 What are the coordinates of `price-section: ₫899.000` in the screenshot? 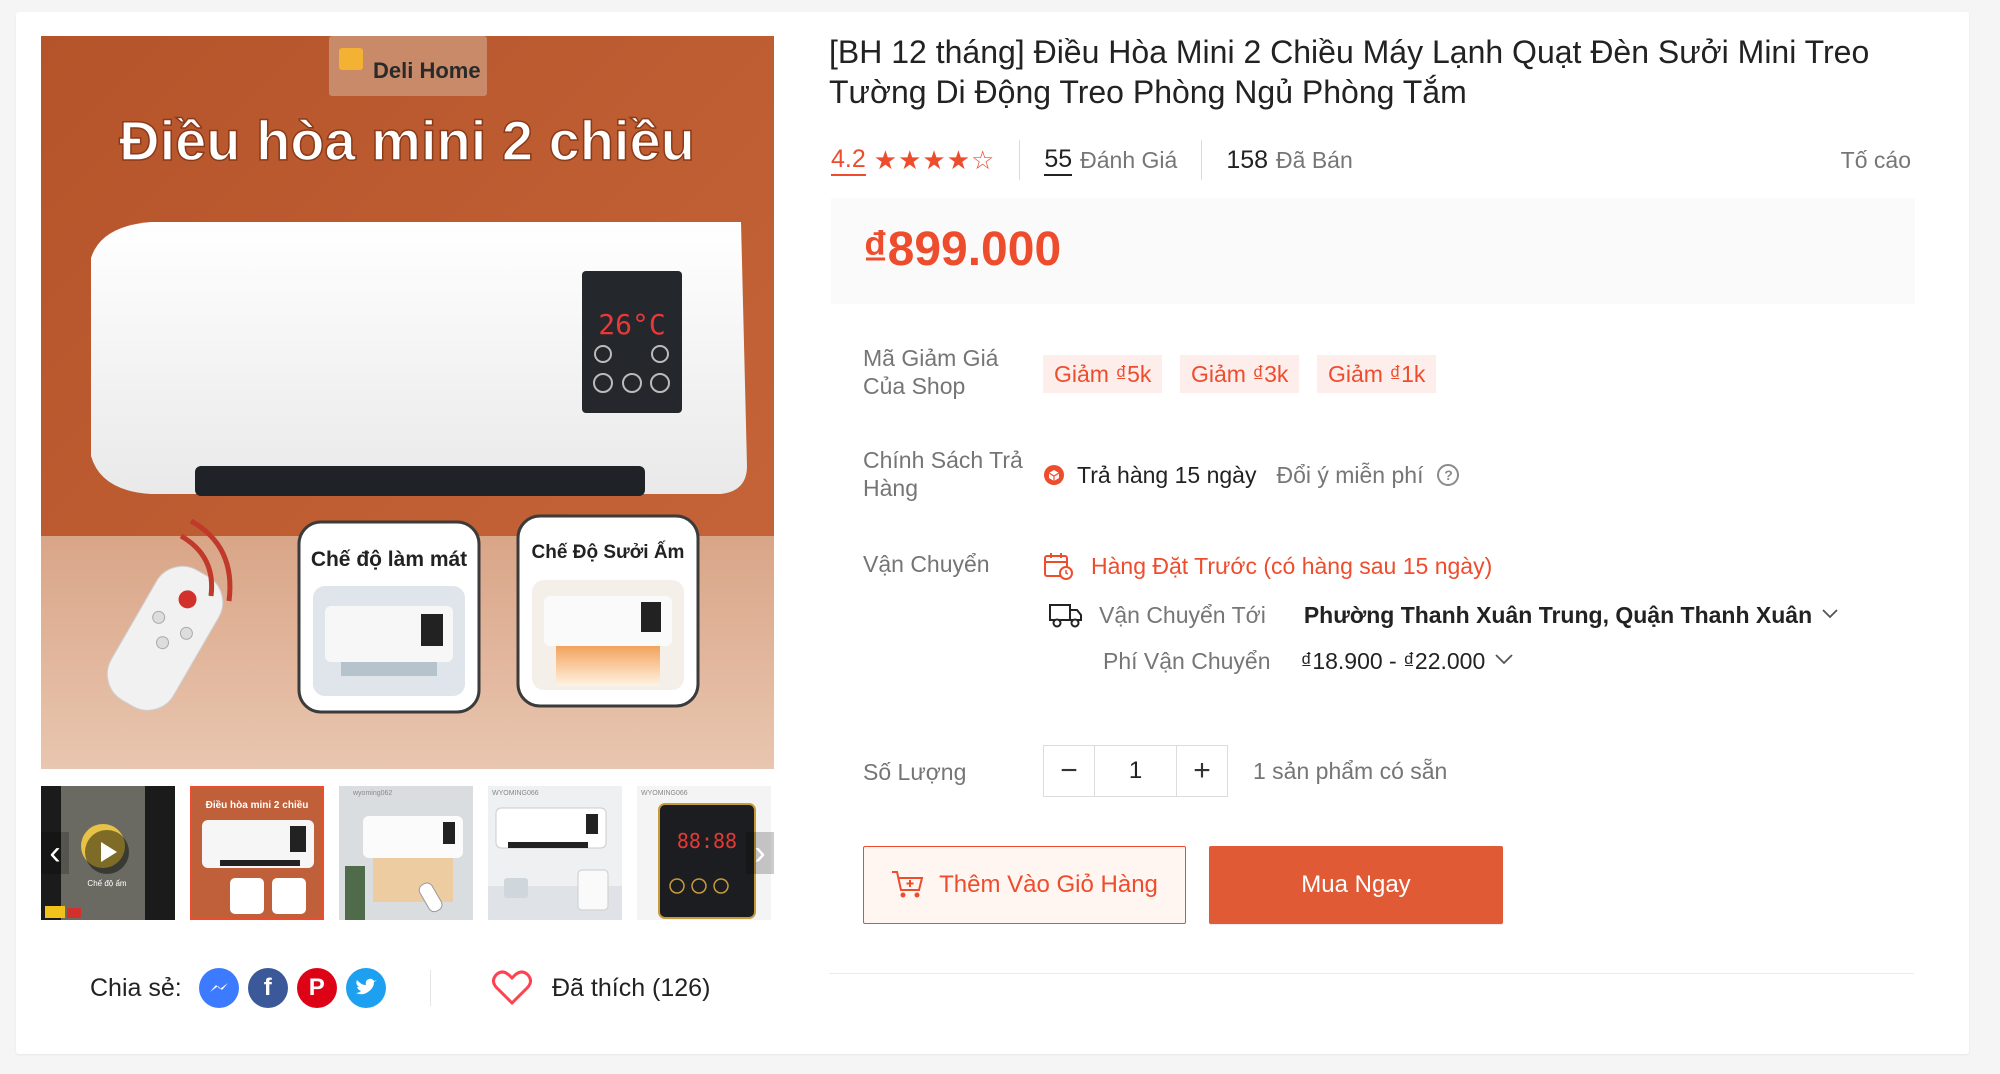 It's located at (1373, 251).